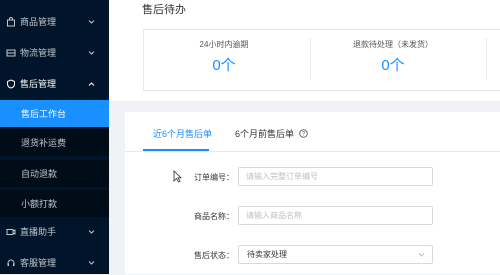 The width and height of the screenshot is (500, 275). I want to click on chevron-up-icon, so click(91, 84).